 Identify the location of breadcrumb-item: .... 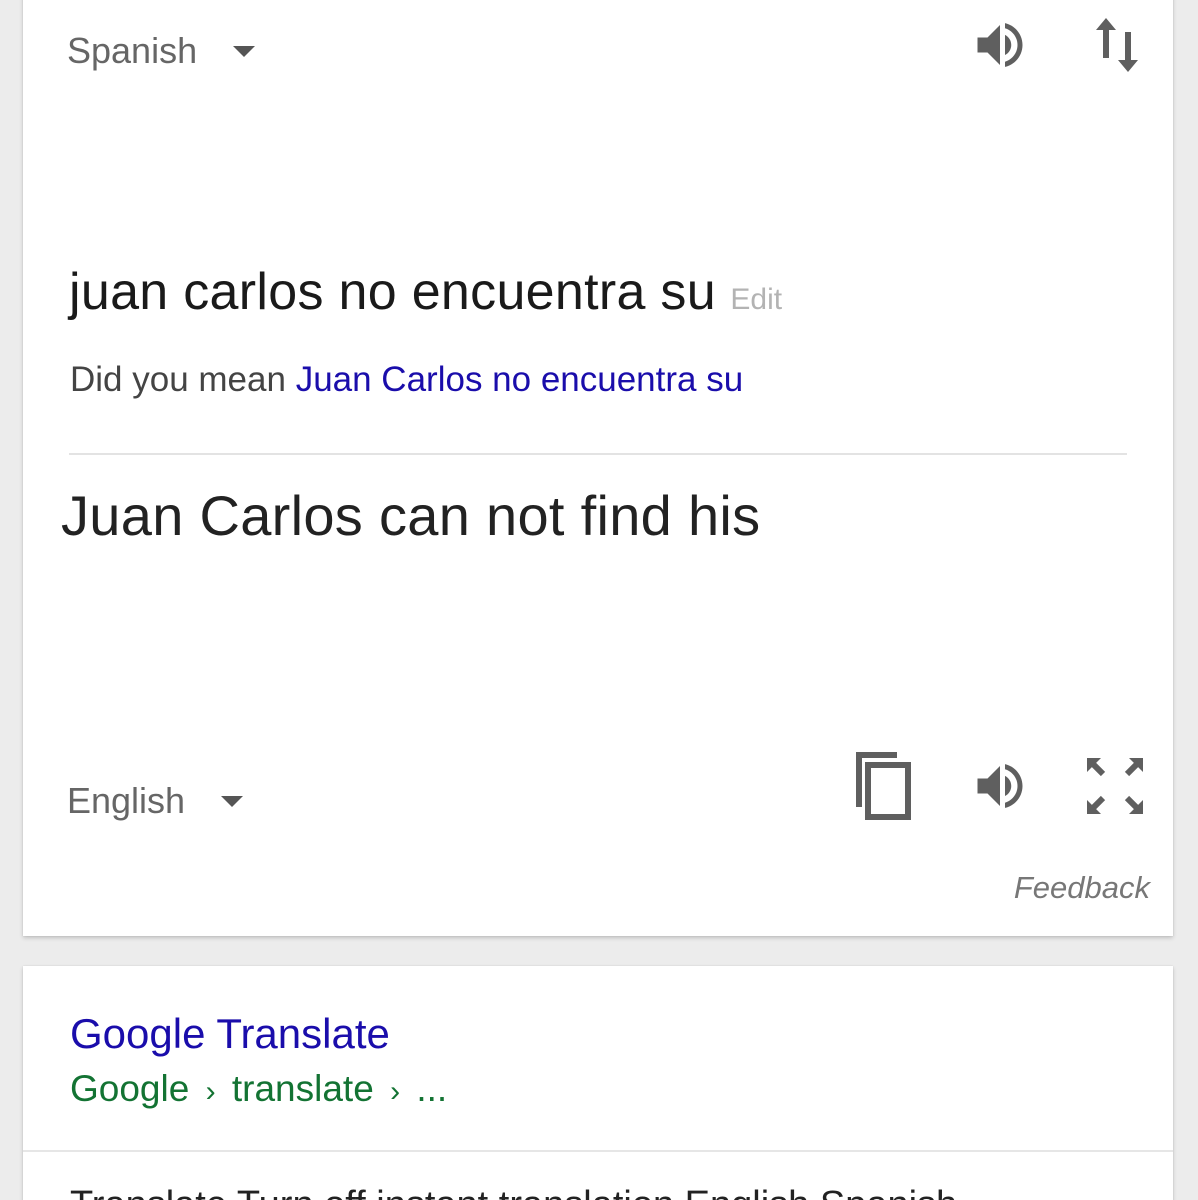
(432, 1088).